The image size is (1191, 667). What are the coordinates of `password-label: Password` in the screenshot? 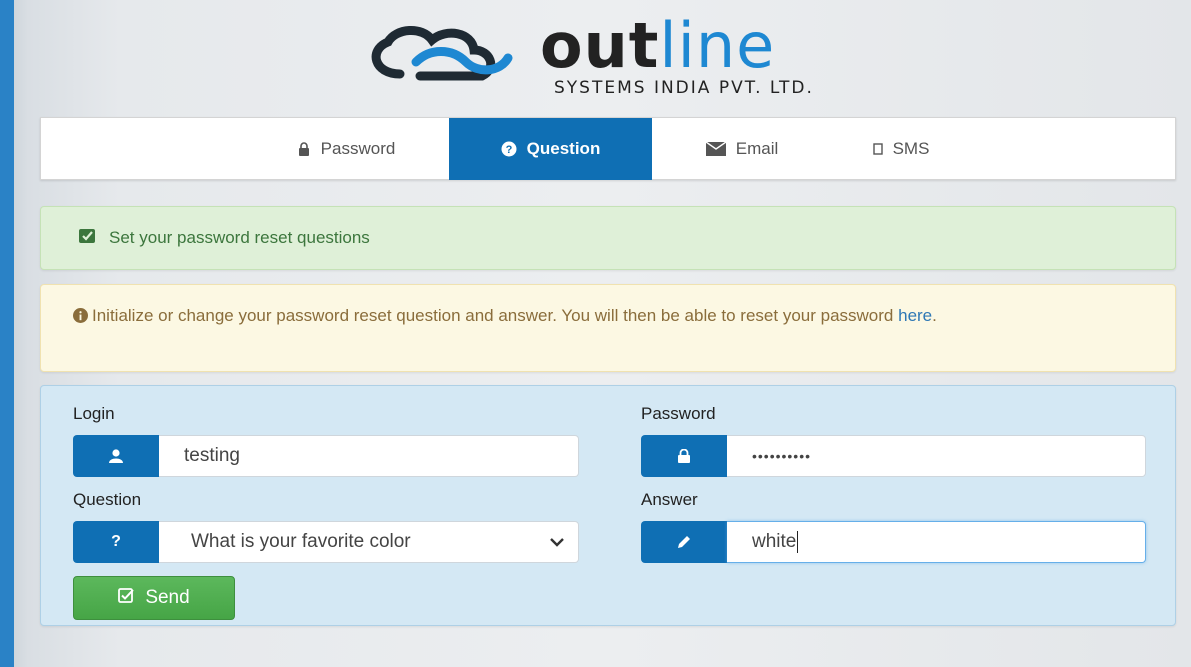 It's located at (678, 413).